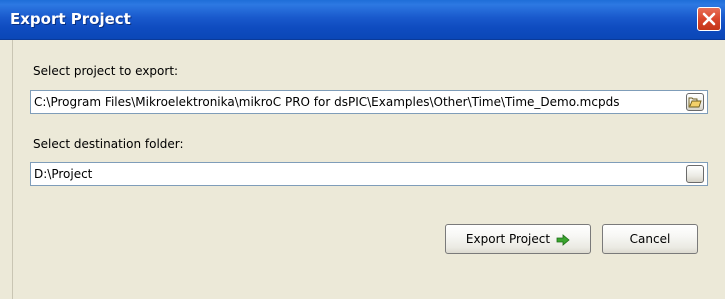  Describe the element at coordinates (70, 19) in the screenshot. I see `dialog-title: Export Project` at that location.